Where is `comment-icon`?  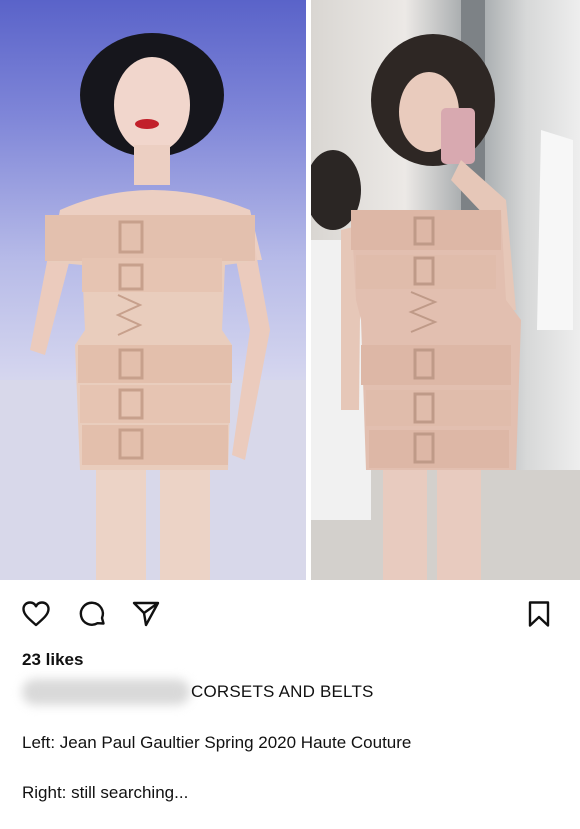
comment-icon is located at coordinates (92, 613).